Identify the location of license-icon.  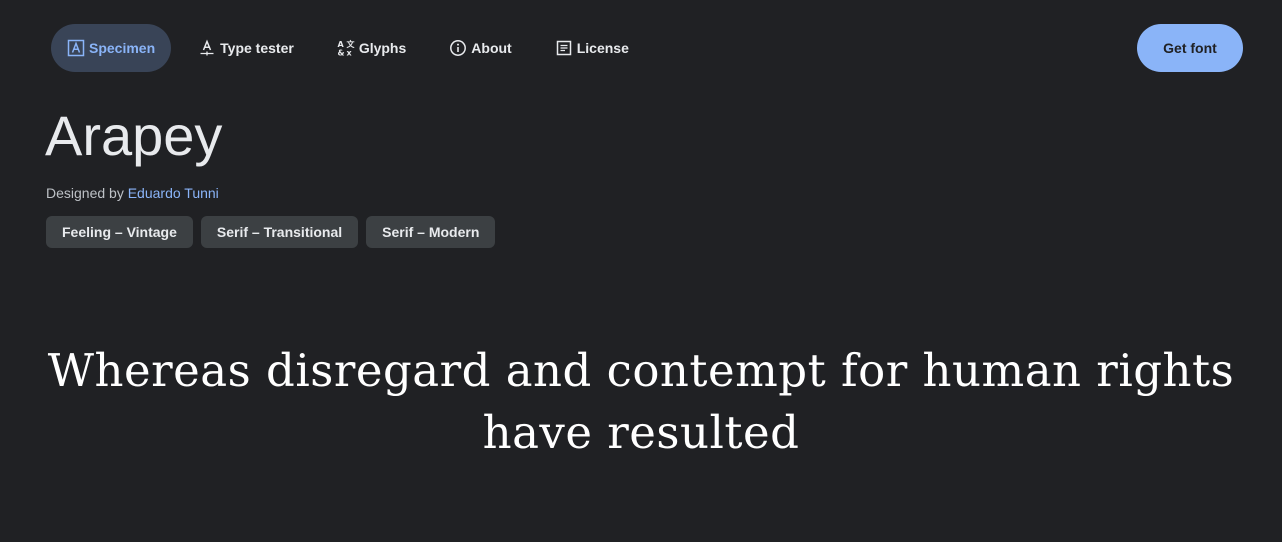
(564, 48).